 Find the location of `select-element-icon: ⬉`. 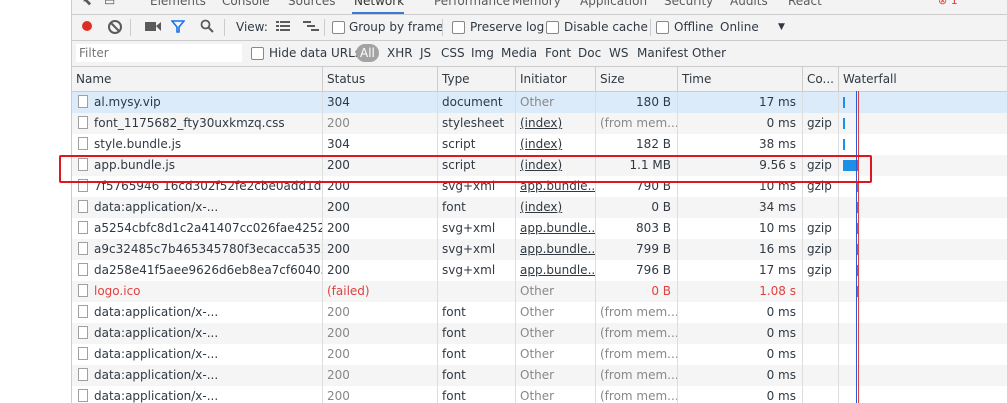

select-element-icon: ⬉ is located at coordinates (87, 4).